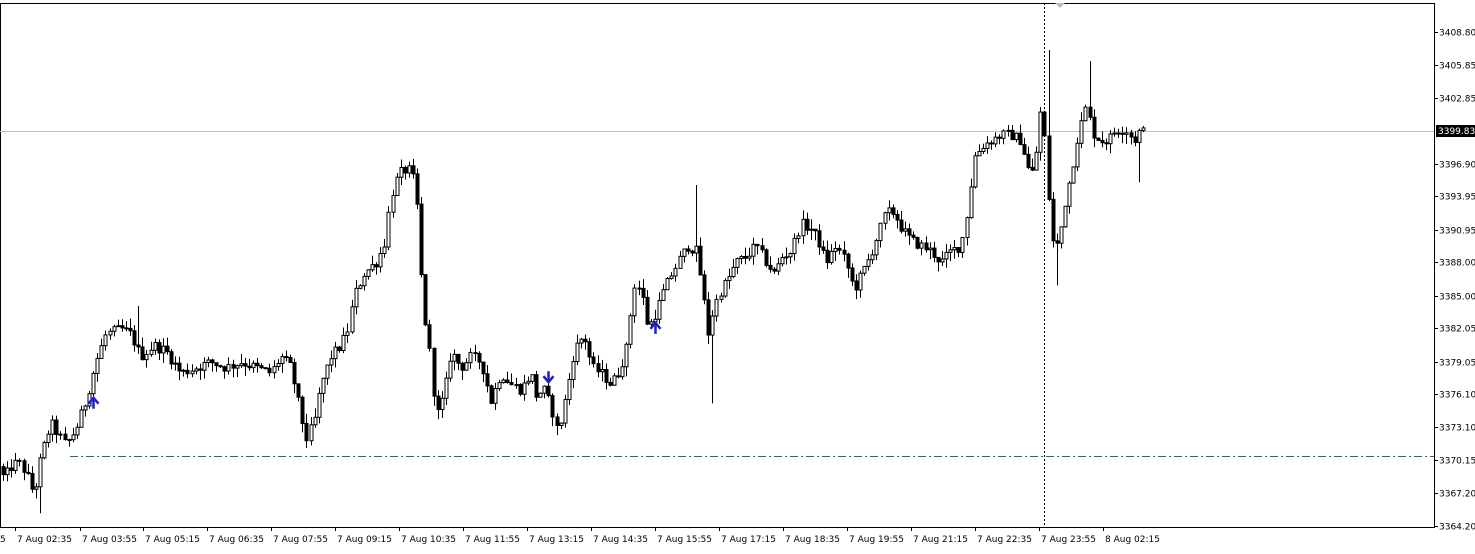 This screenshot has height=554, width=1475. What do you see at coordinates (1456, 132) in the screenshot?
I see `current-price-label: 3399.83` at bounding box center [1456, 132].